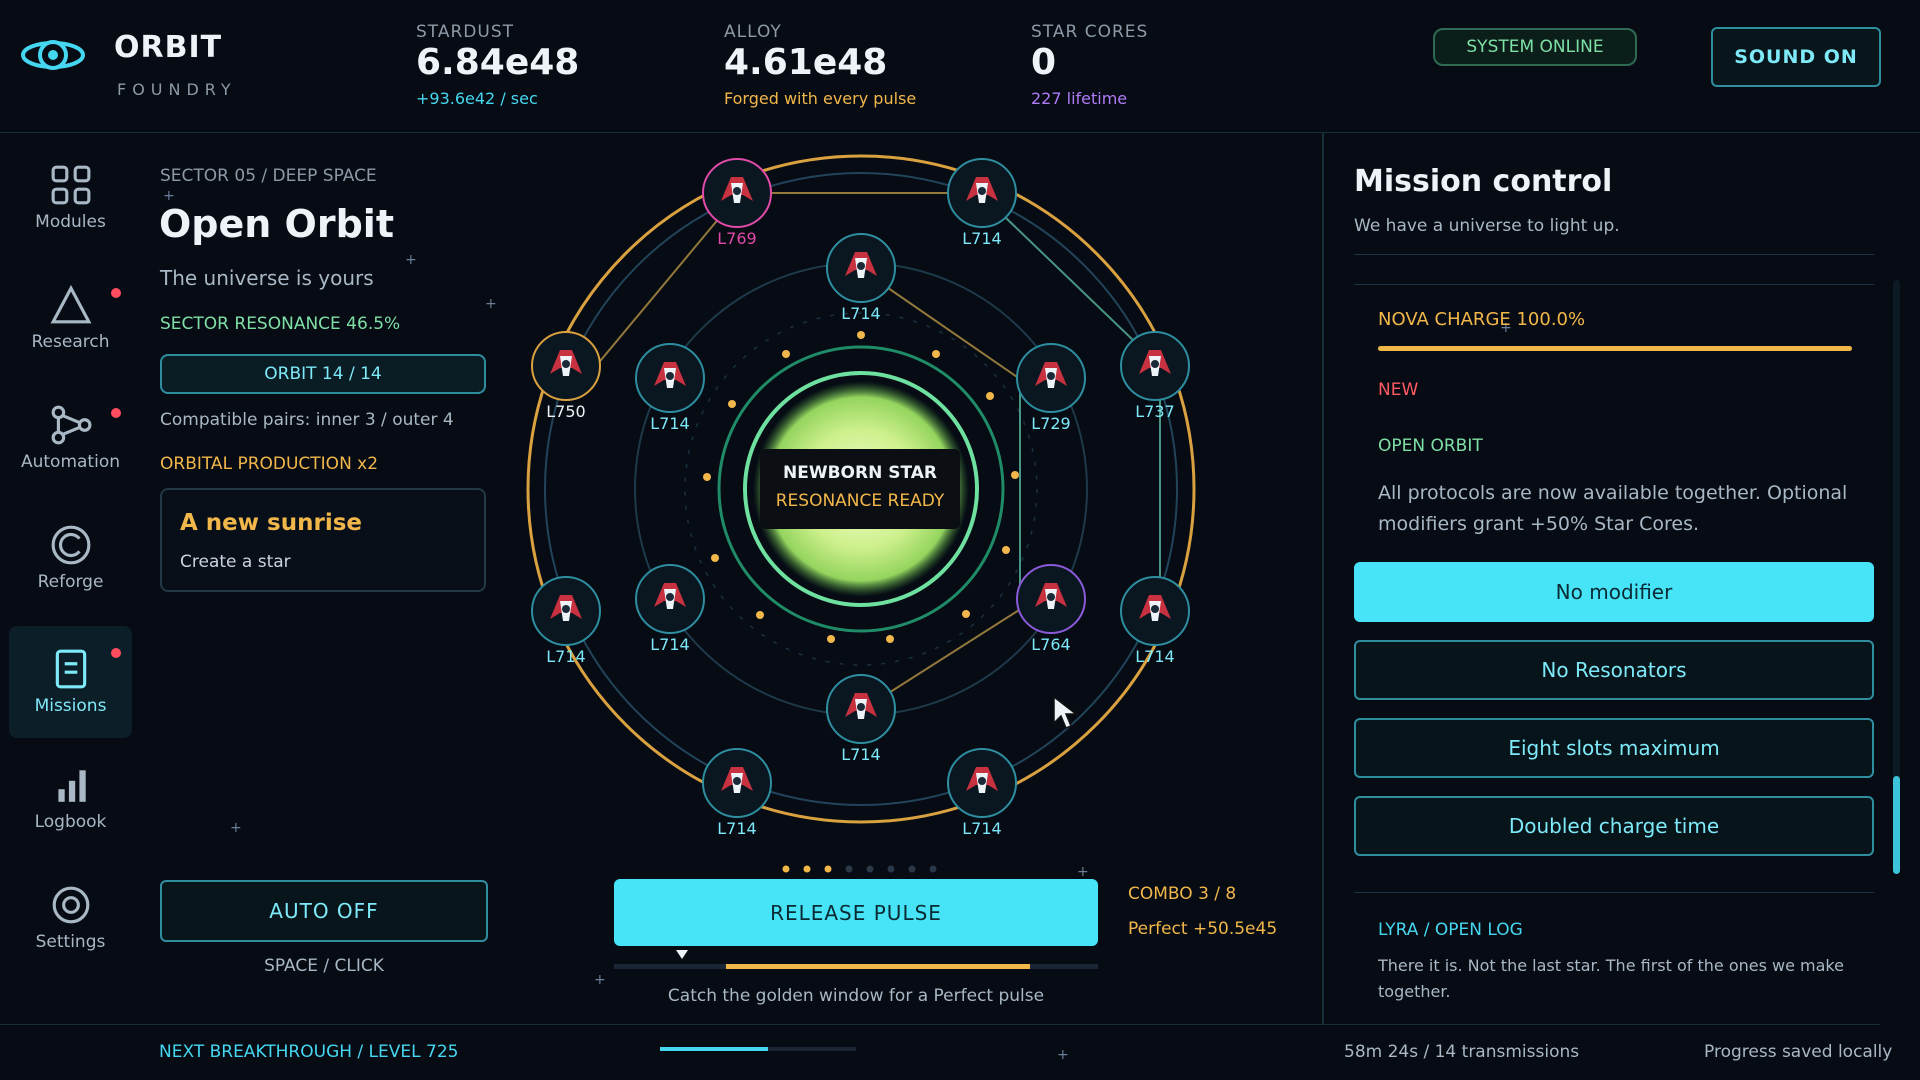 The image size is (1920, 1080). Describe the element at coordinates (71, 786) in the screenshot. I see `logbook-icon` at that location.